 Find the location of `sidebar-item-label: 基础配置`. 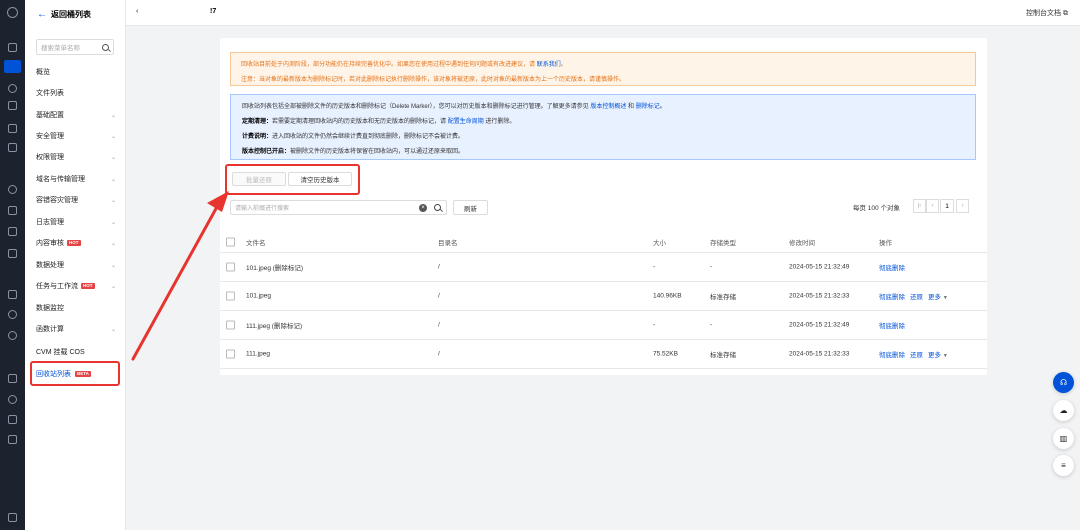

sidebar-item-label: 基础配置 is located at coordinates (50, 115).